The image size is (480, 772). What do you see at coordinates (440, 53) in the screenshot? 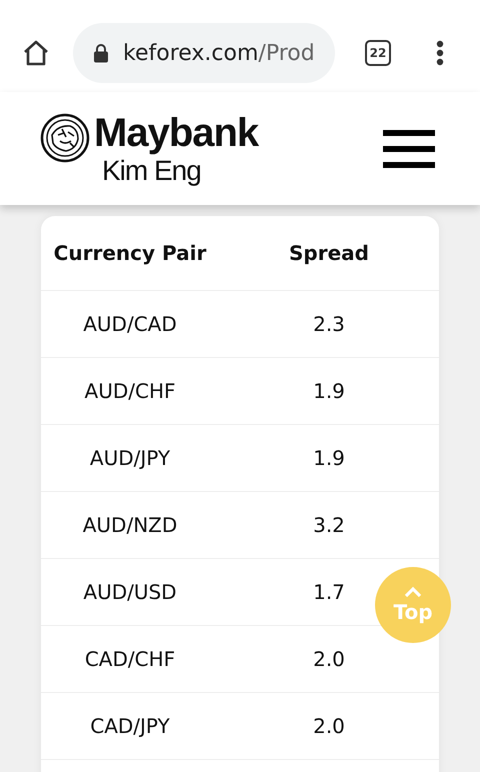
I see `more-menu-icon` at bounding box center [440, 53].